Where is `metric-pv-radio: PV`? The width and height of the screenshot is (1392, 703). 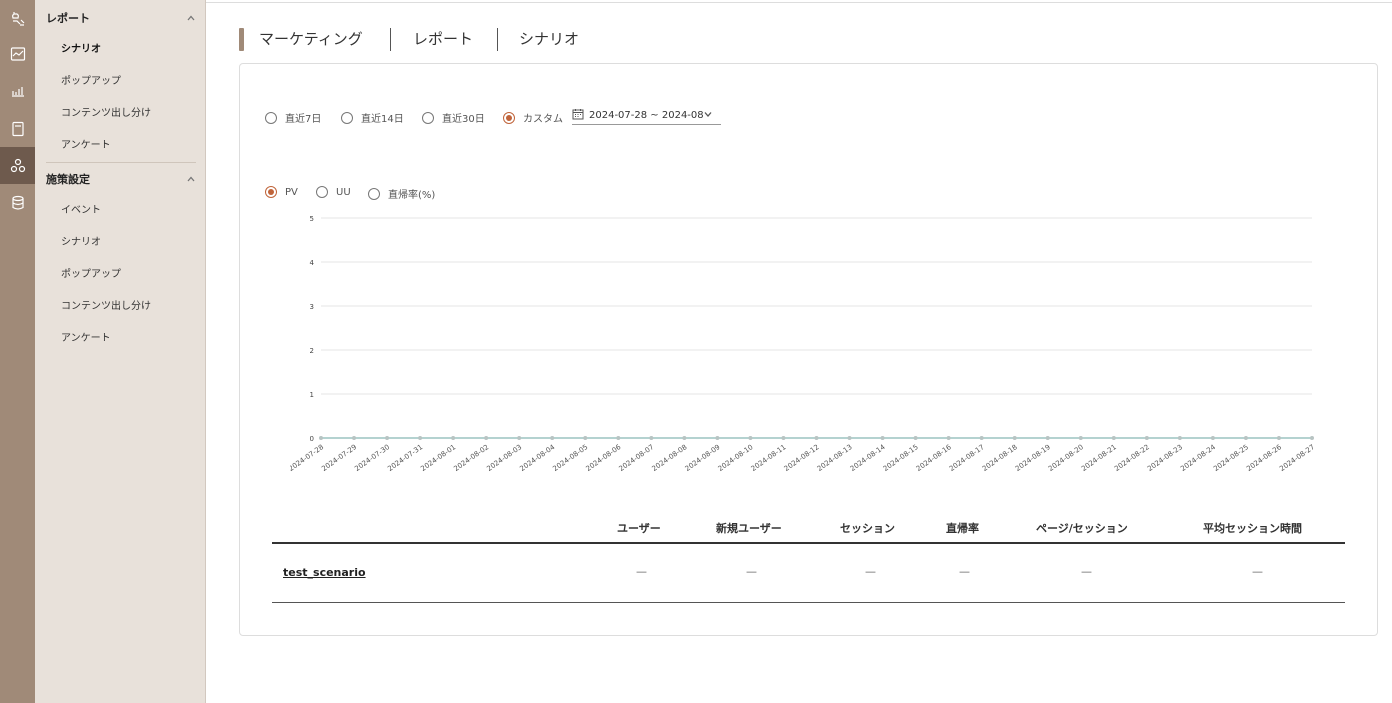 metric-pv-radio: PV is located at coordinates (281, 192).